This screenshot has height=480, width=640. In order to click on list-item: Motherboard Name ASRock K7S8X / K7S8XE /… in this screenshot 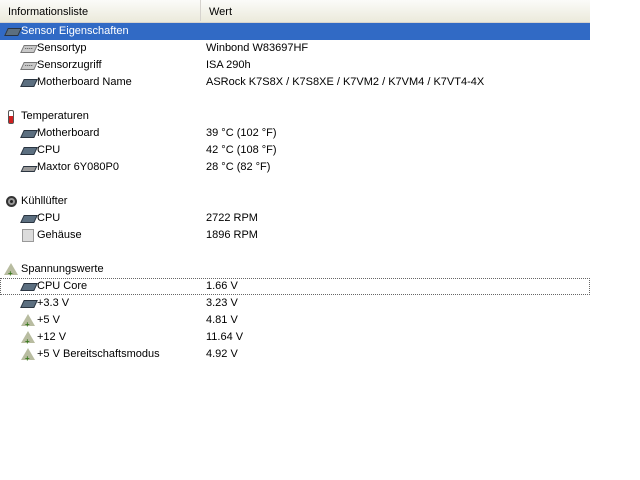, I will do `click(295, 82)`.